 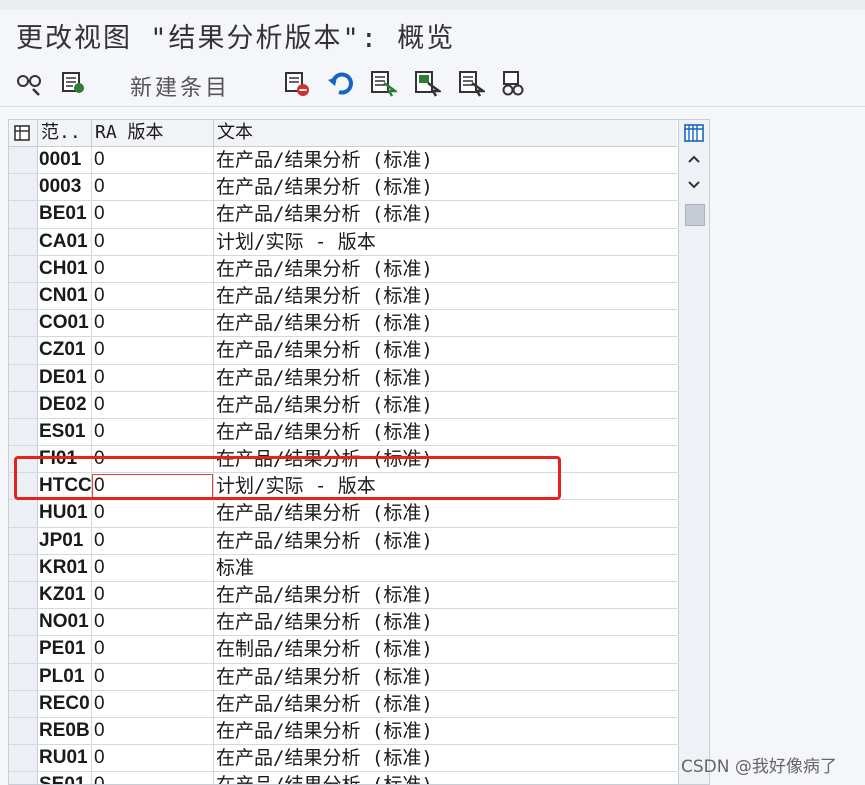 I want to click on table-row: NO01 0 在产品/结果分析 (标准), so click(x=343, y=623).